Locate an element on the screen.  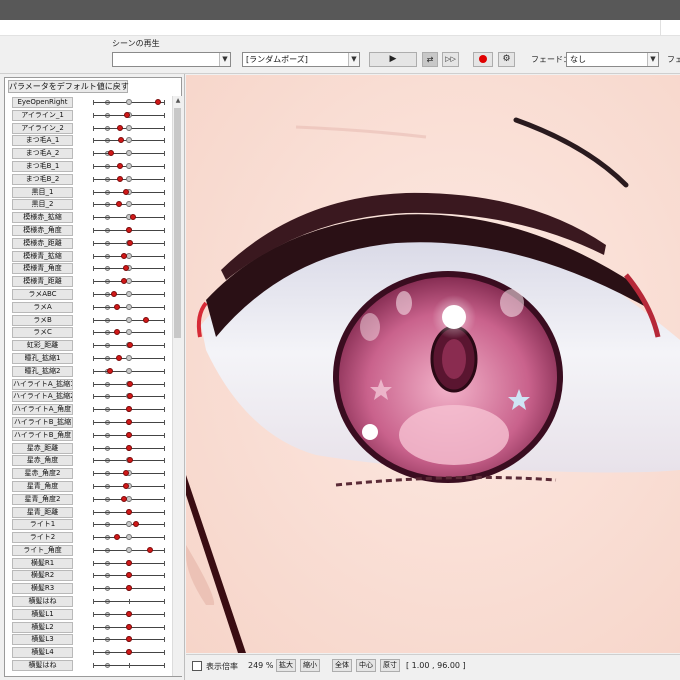
loop-toggle: ⇄ is located at coordinates (430, 59).